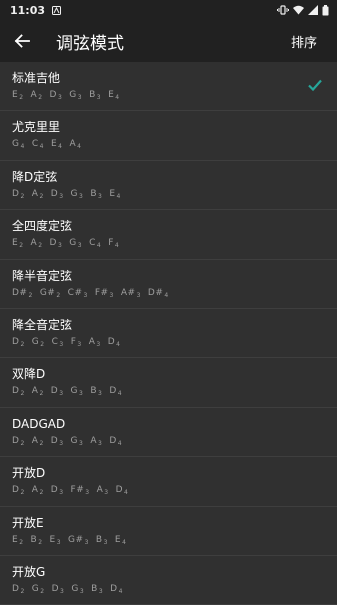  What do you see at coordinates (57, 10) in the screenshot?
I see `notification-icon` at bounding box center [57, 10].